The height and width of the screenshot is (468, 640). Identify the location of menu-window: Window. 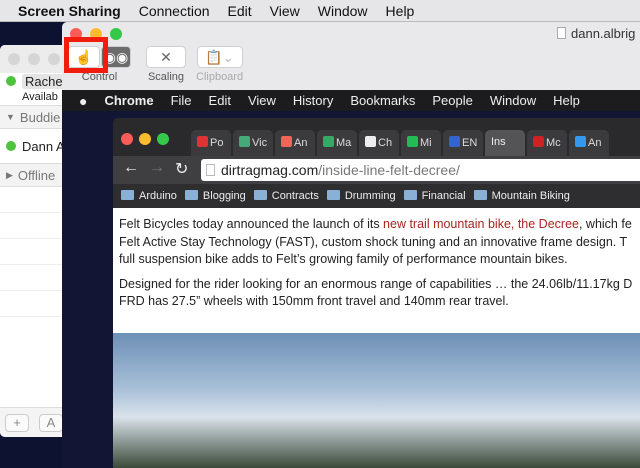
(343, 11).